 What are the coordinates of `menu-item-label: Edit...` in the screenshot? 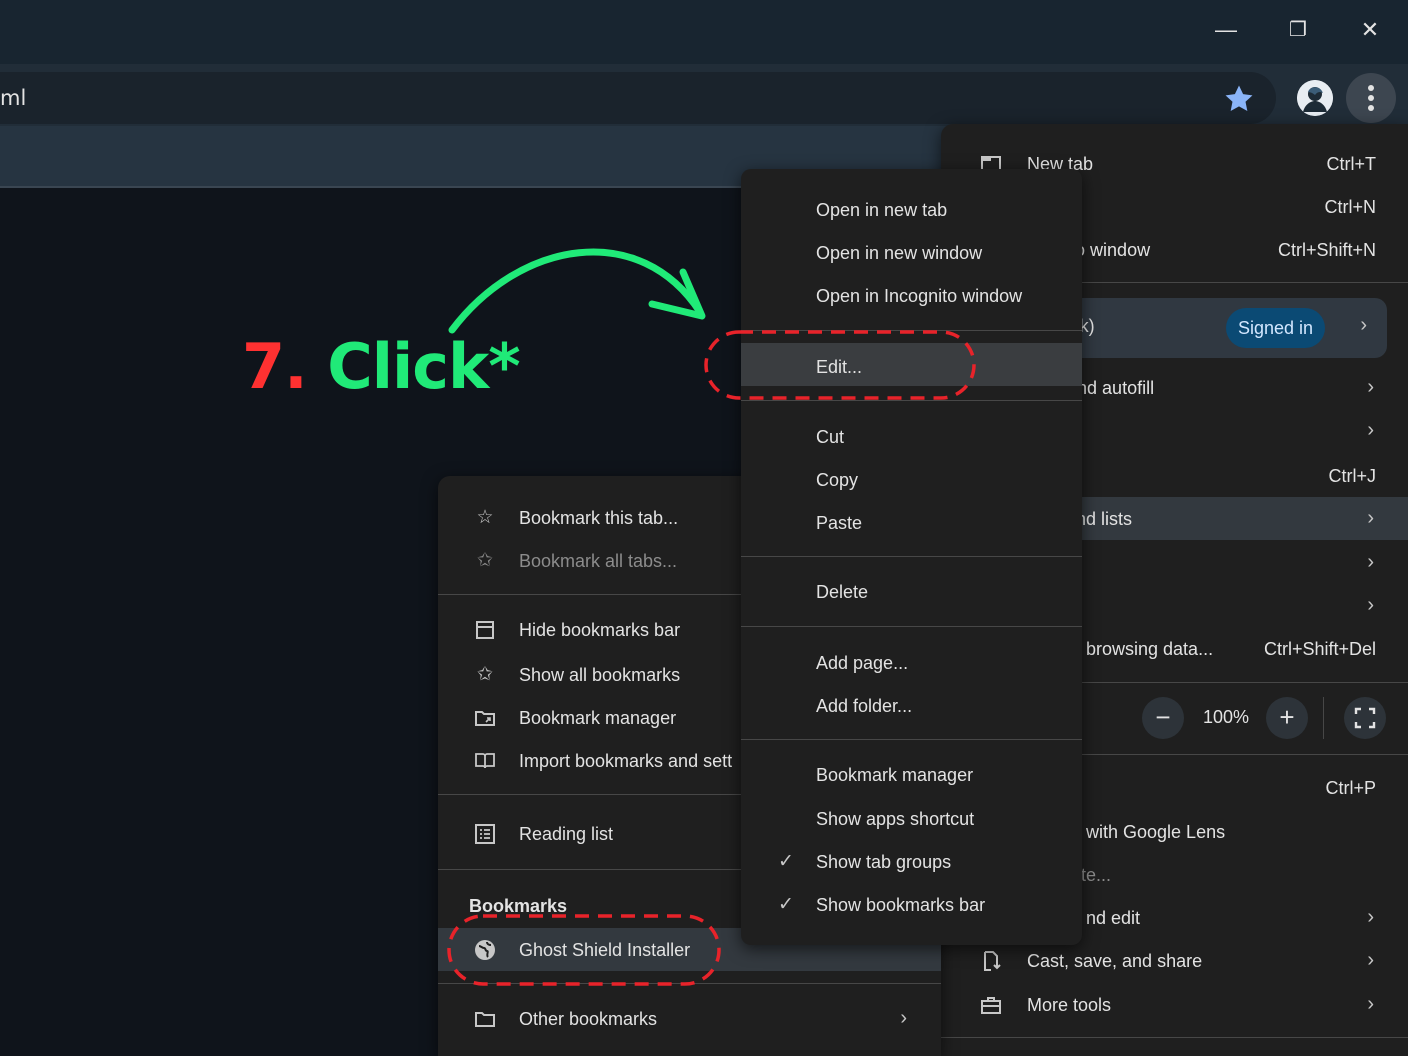 It's located at (839, 367).